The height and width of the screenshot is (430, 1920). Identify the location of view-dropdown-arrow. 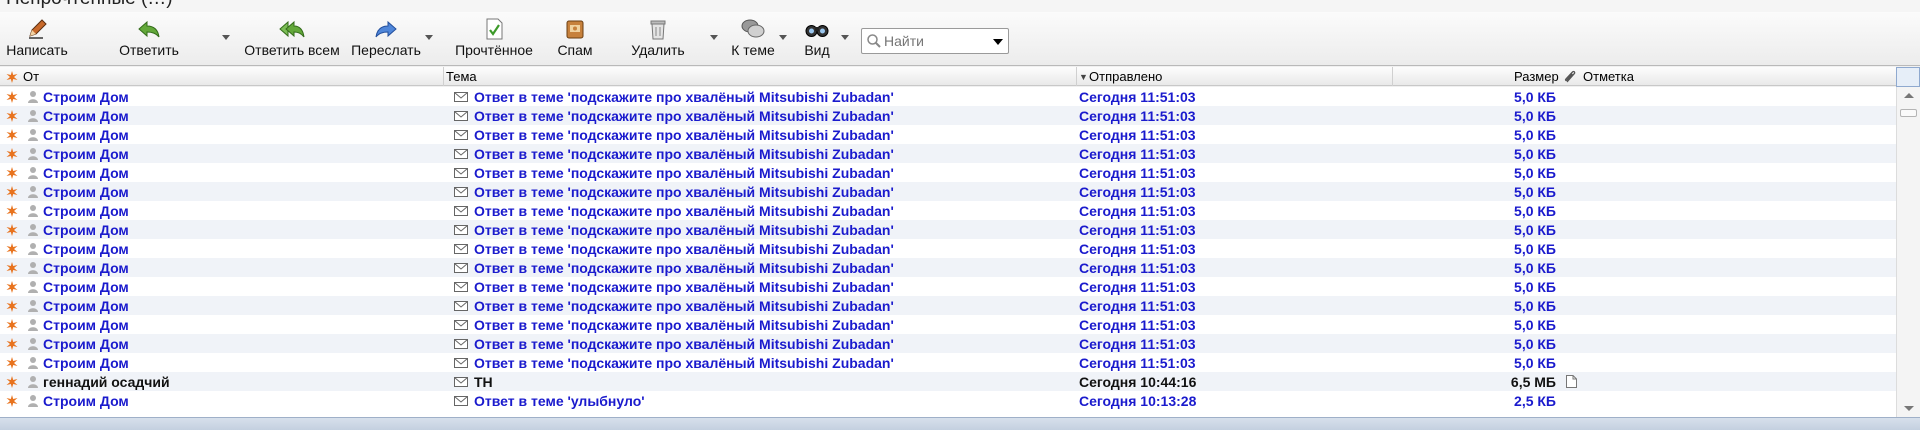
(845, 37).